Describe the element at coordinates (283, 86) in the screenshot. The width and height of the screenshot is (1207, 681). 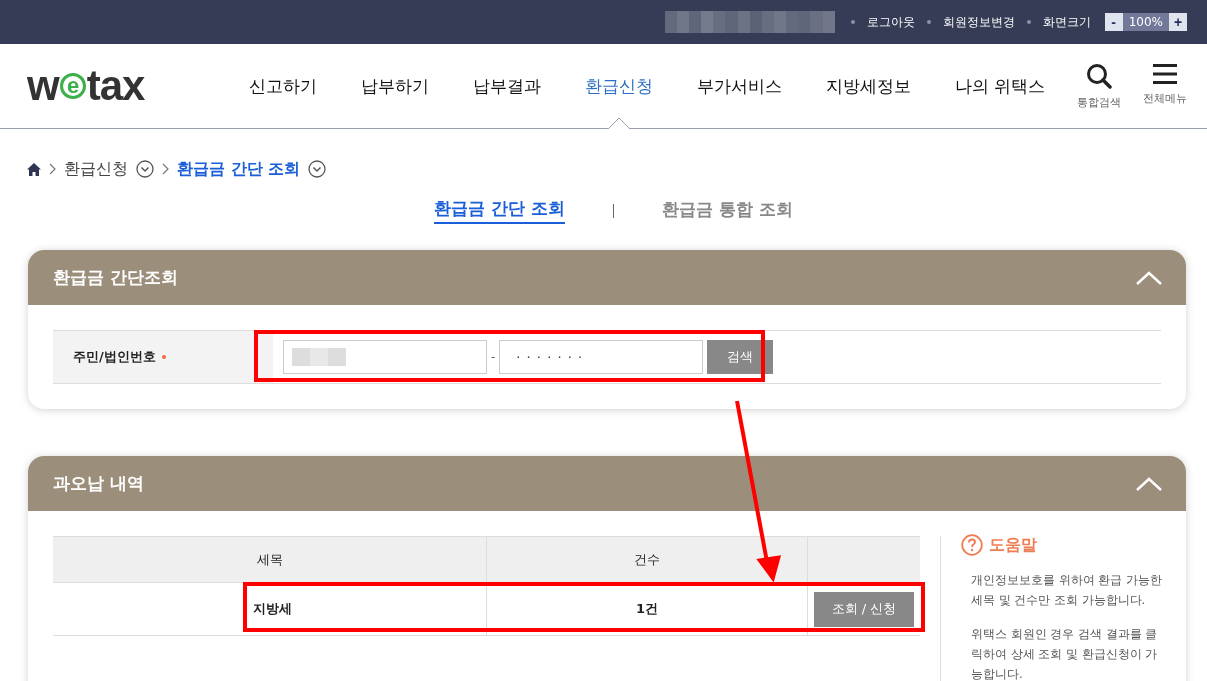
I see `nav-item: 신고하기` at that location.